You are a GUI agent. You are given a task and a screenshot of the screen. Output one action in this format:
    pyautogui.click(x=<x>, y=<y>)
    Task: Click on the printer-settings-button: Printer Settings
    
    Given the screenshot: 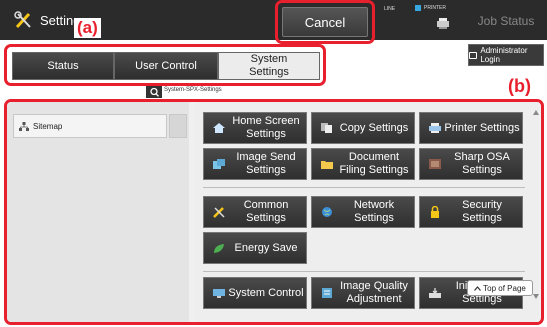 What is the action you would take?
    pyautogui.click(x=471, y=128)
    